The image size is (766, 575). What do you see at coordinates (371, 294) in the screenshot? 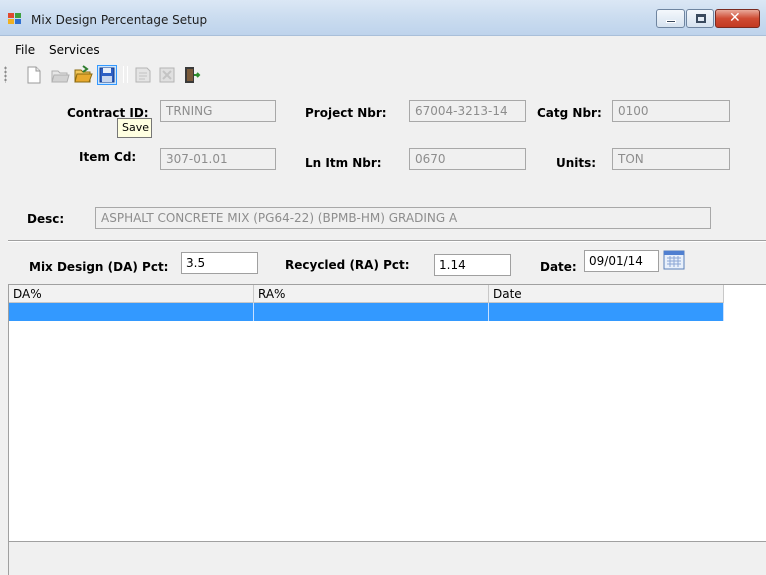
I see `column-header-ra: RA%` at bounding box center [371, 294].